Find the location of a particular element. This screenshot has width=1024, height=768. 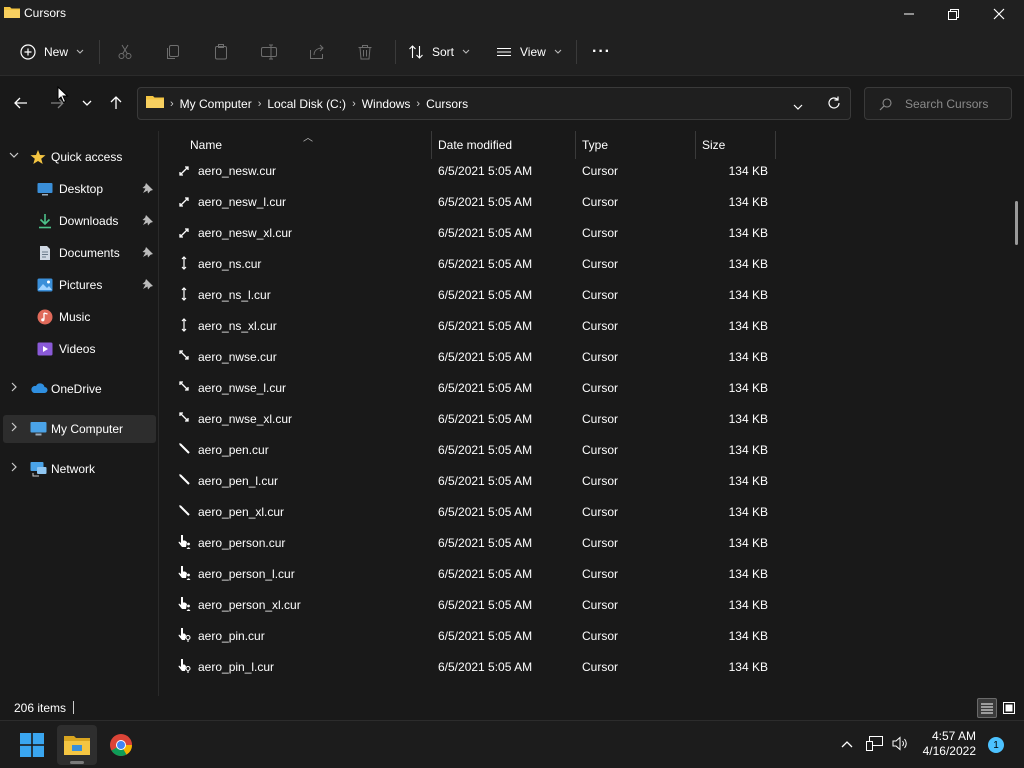

download-icon is located at coordinates (45, 221).